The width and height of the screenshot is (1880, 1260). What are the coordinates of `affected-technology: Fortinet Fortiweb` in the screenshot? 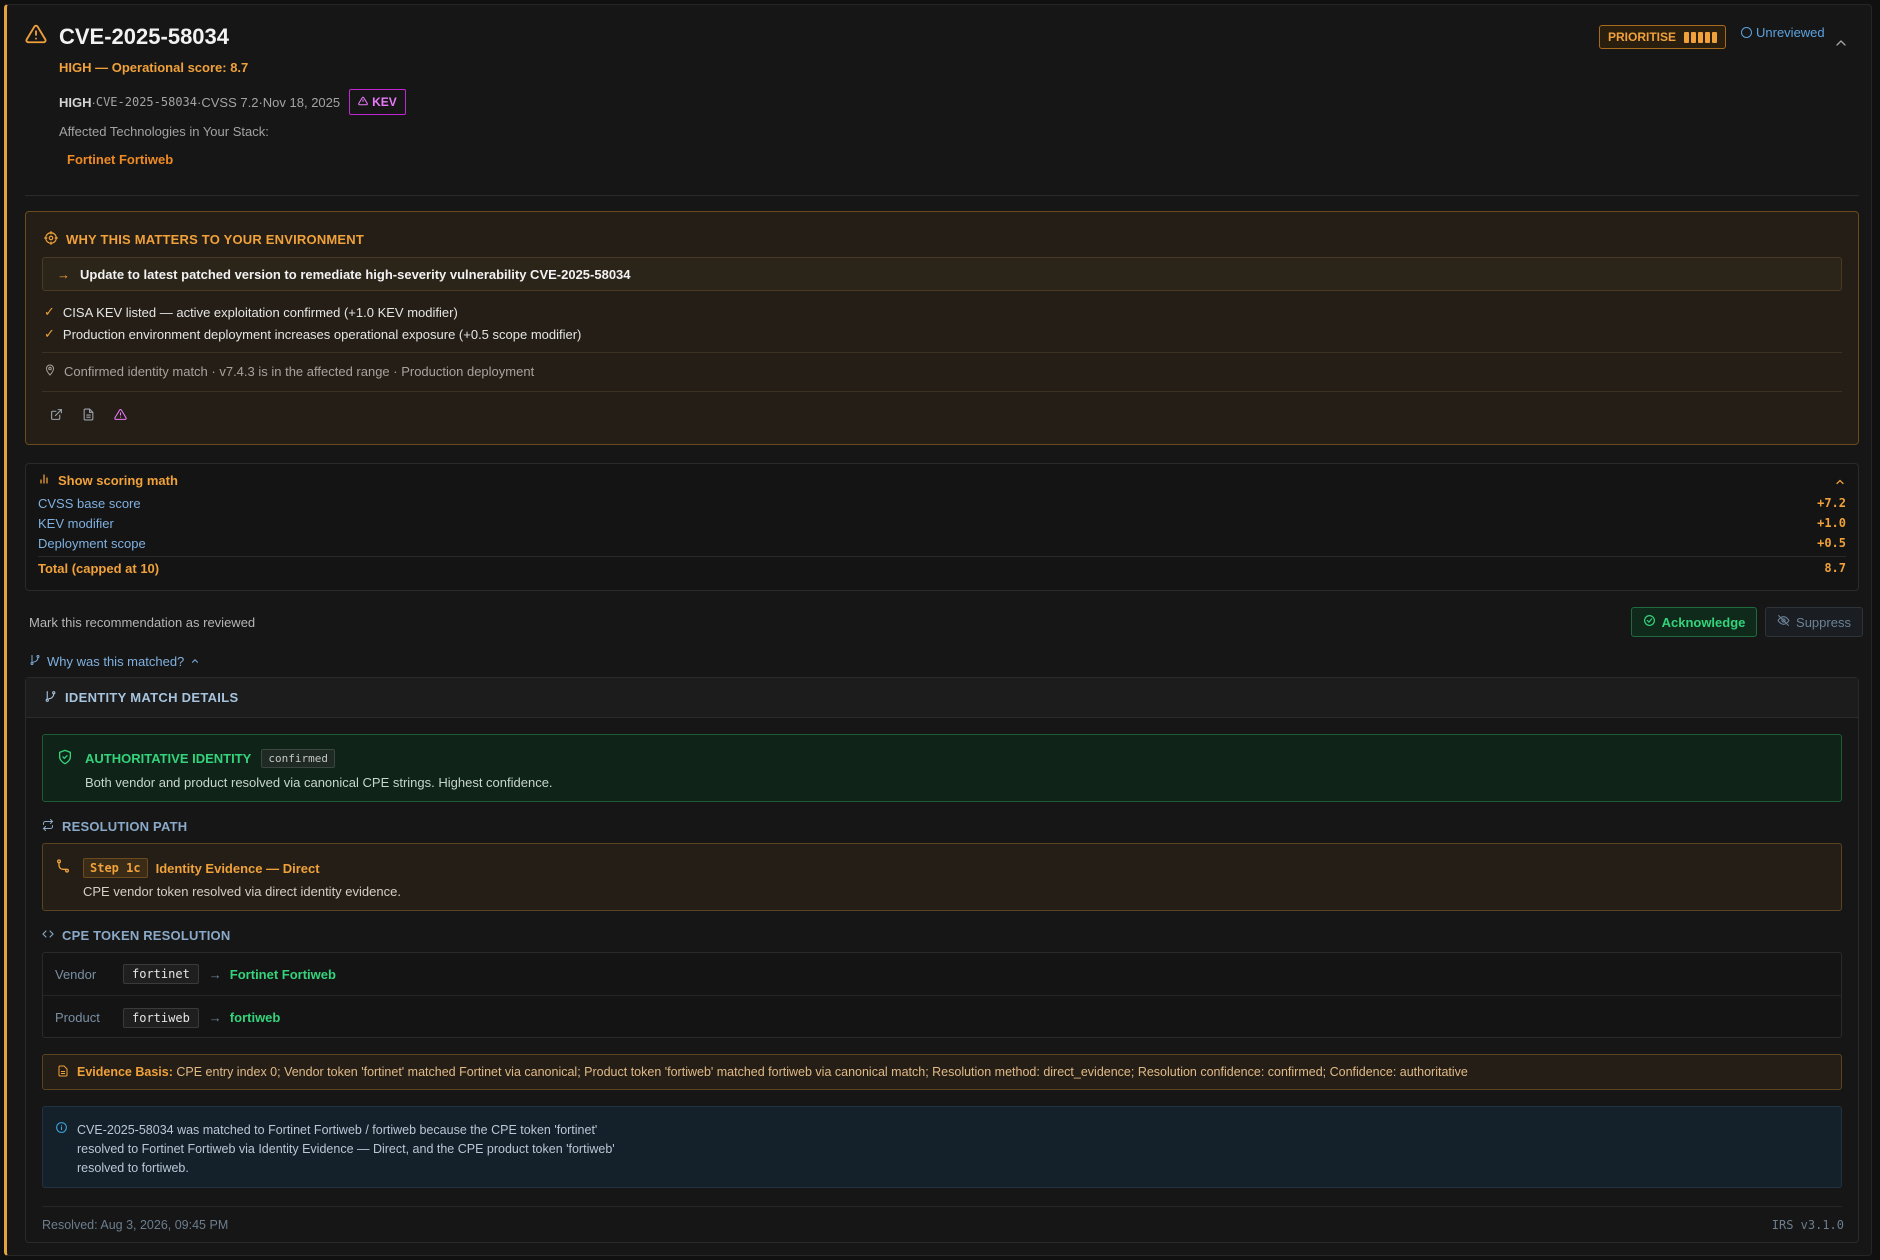 It's located at (120, 159).